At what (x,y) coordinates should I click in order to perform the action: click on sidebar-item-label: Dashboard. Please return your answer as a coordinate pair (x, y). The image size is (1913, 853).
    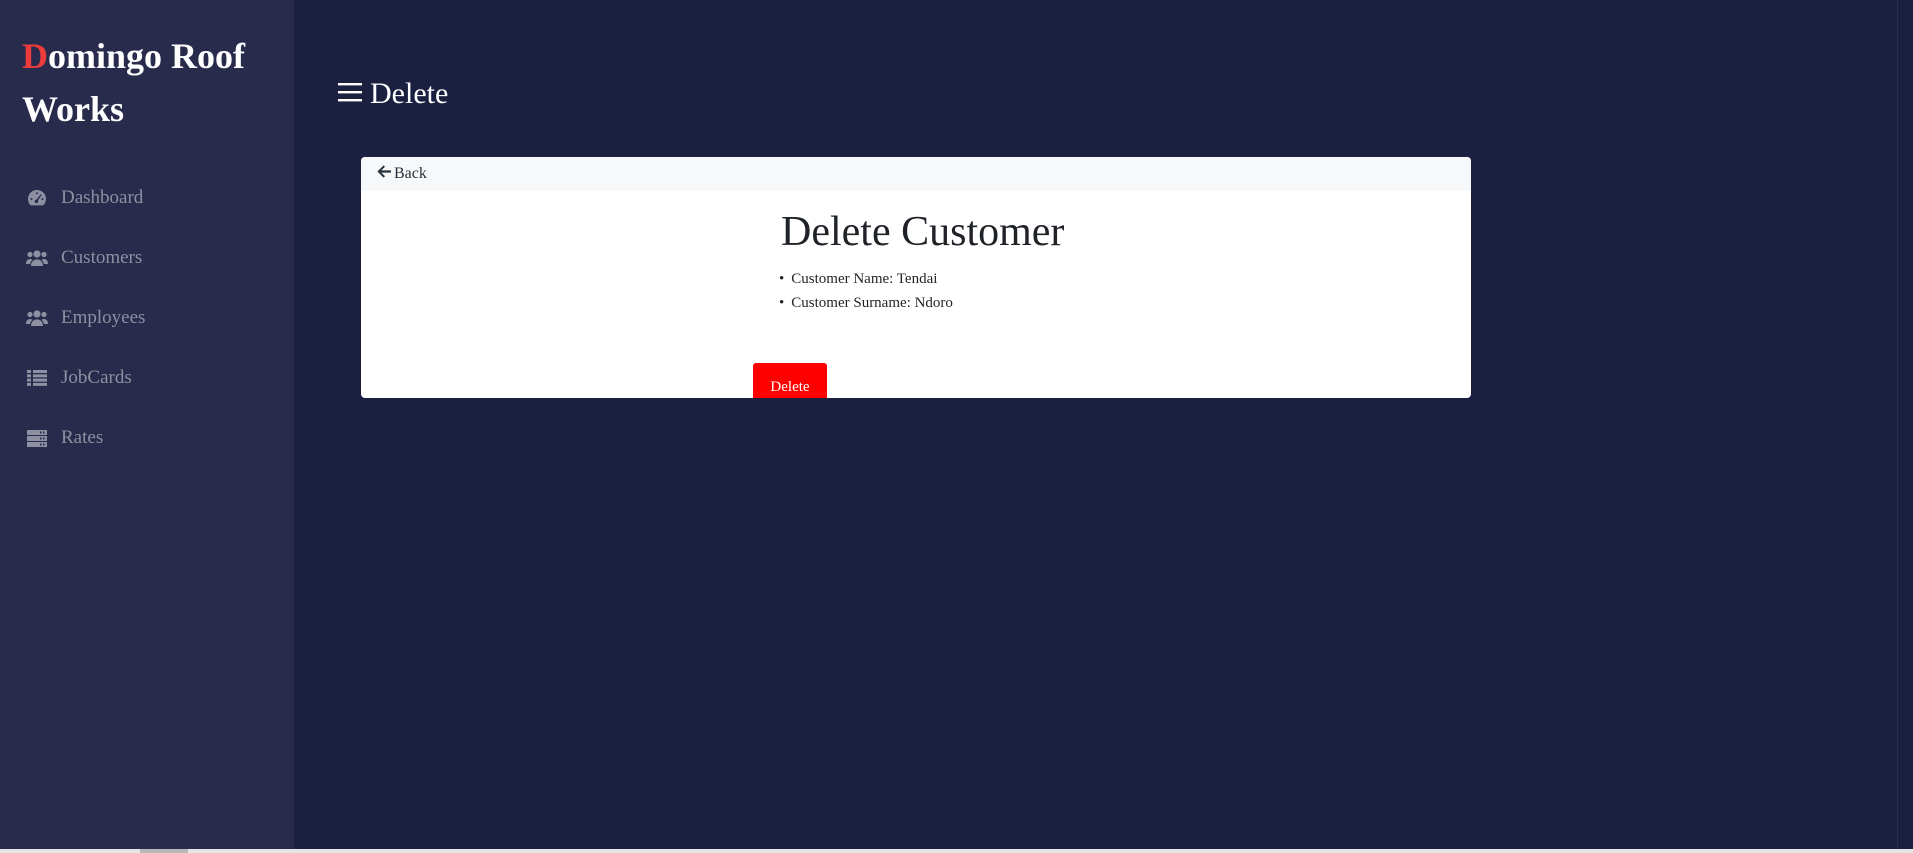
    Looking at the image, I should click on (102, 197).